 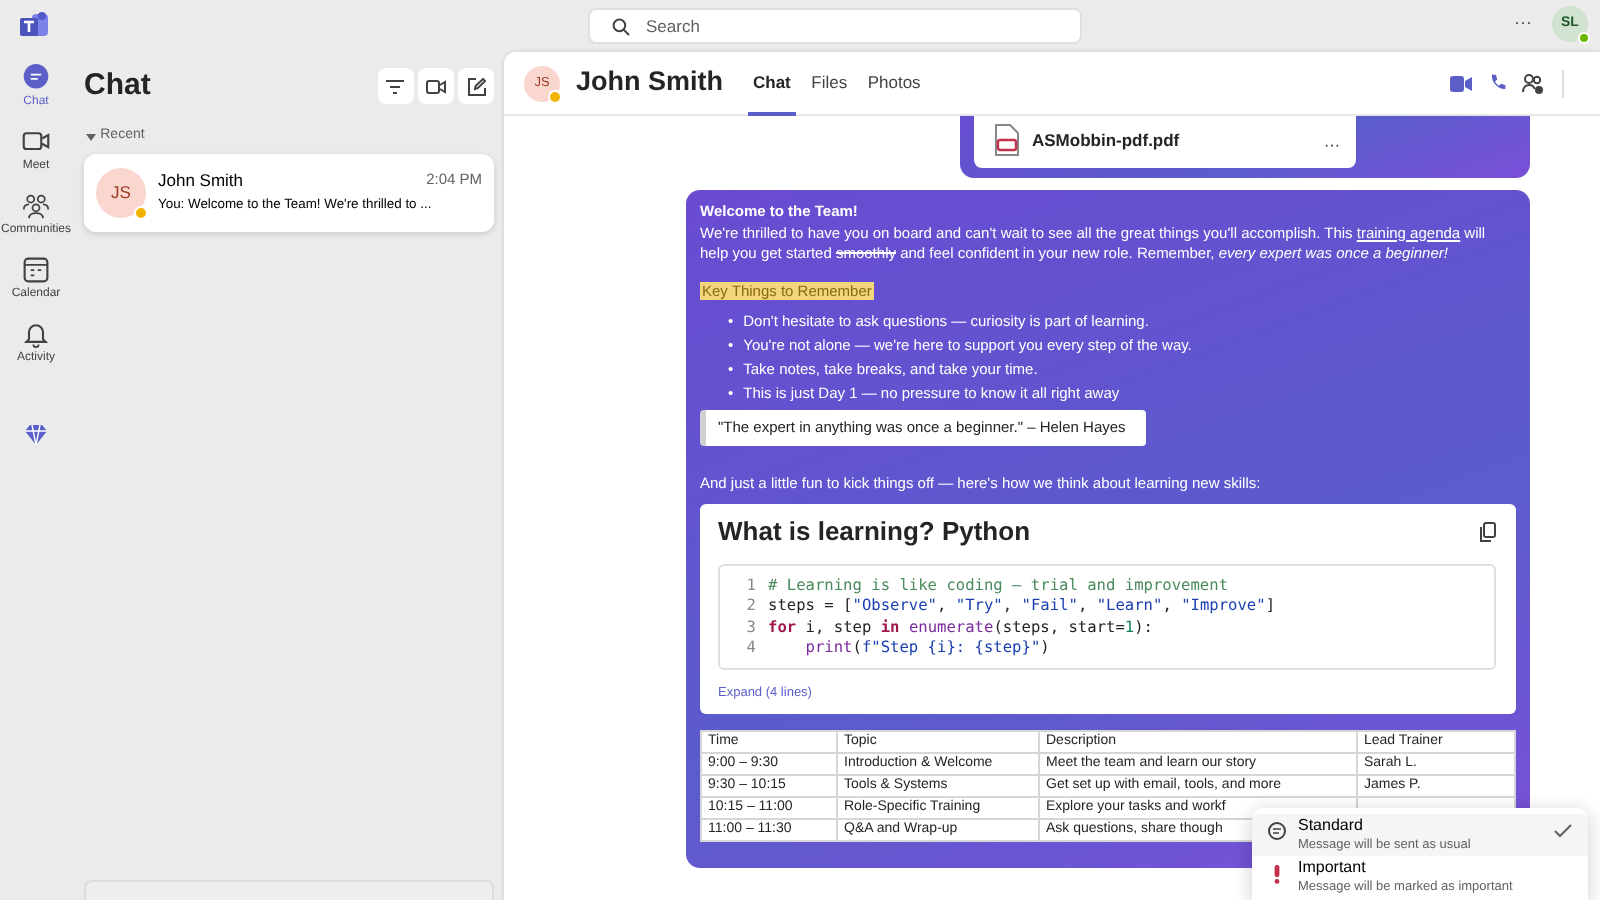 I want to click on search-icon, so click(x=621, y=27).